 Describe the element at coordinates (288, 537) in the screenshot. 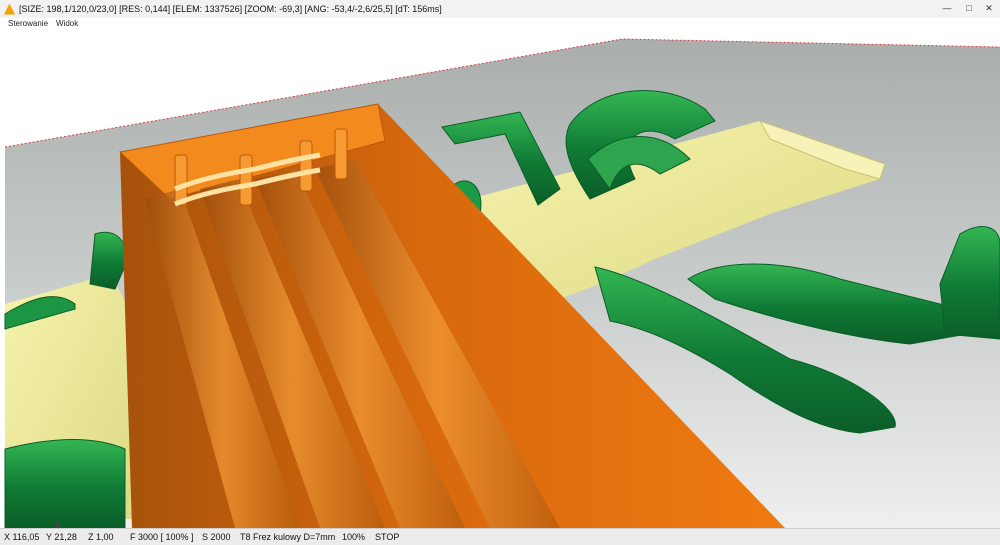

I see `status-tool: T8 Frez kulowy D=7mm` at that location.